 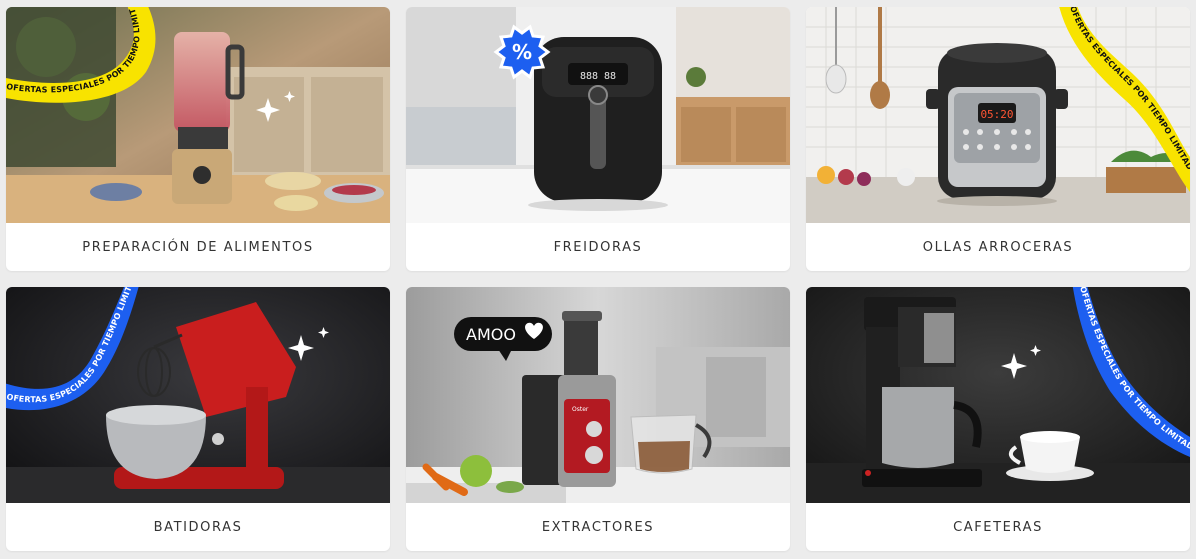 I want to click on category-image-juicer: Oster AMOO, so click(x=598, y=395).